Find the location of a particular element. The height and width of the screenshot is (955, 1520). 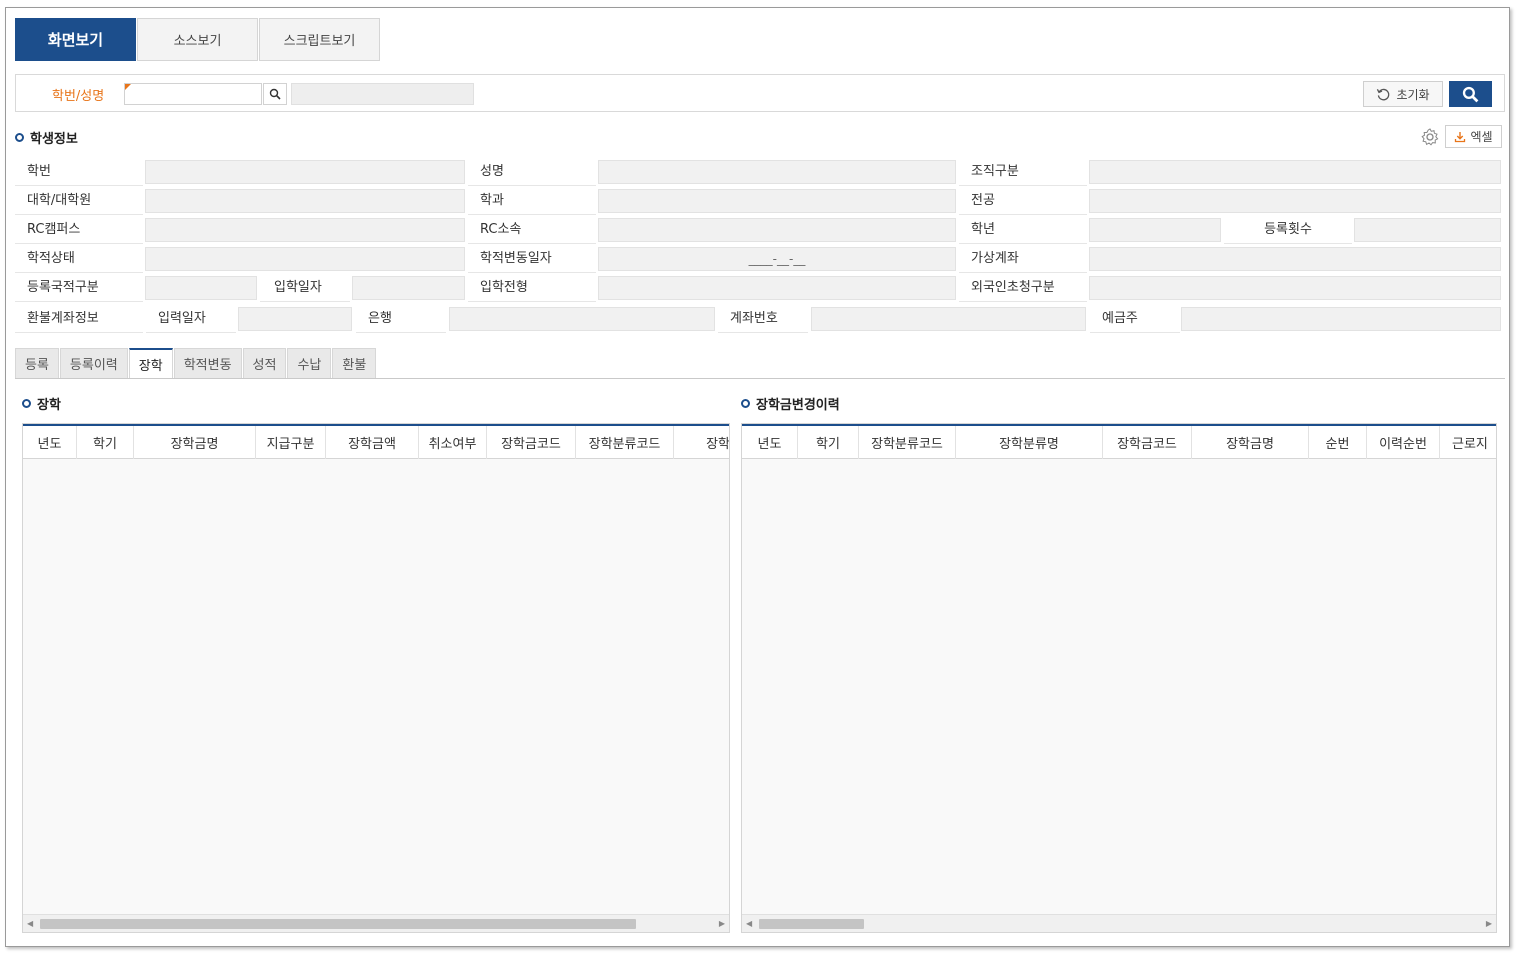

tab-source-view: 소스보기 is located at coordinates (197, 39).